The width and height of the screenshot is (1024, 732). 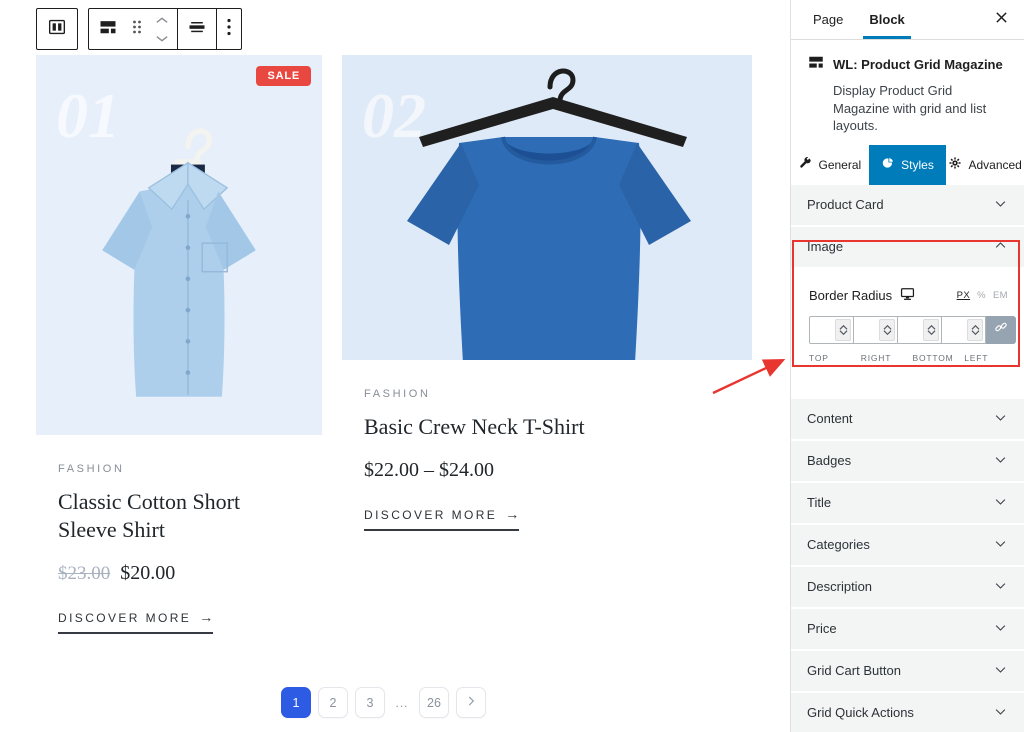 I want to click on border-radius-left-input, so click(x=955, y=329).